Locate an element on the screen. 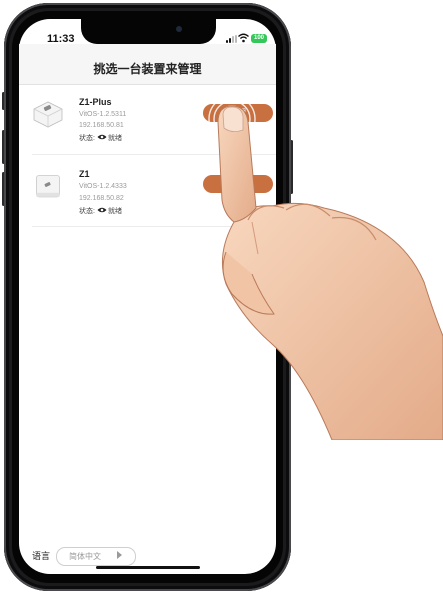 This screenshot has height=594, width=443. page-title: 挑选一台装置来管理 is located at coordinates (147, 69).